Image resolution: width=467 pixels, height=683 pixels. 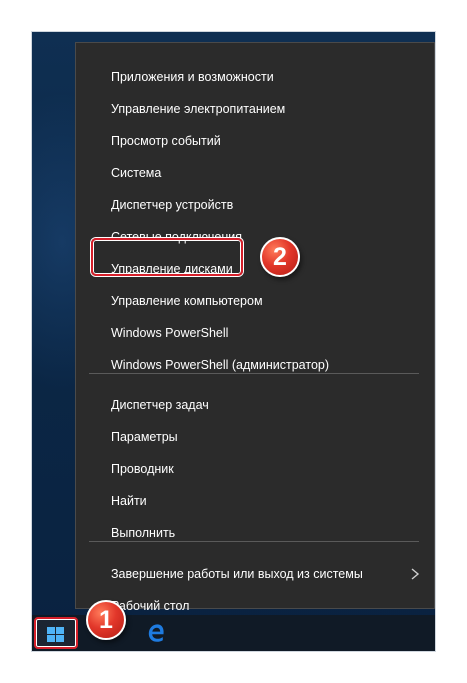 What do you see at coordinates (255, 141) in the screenshot?
I see `menu-item-event-viewer: Просмотр событий` at bounding box center [255, 141].